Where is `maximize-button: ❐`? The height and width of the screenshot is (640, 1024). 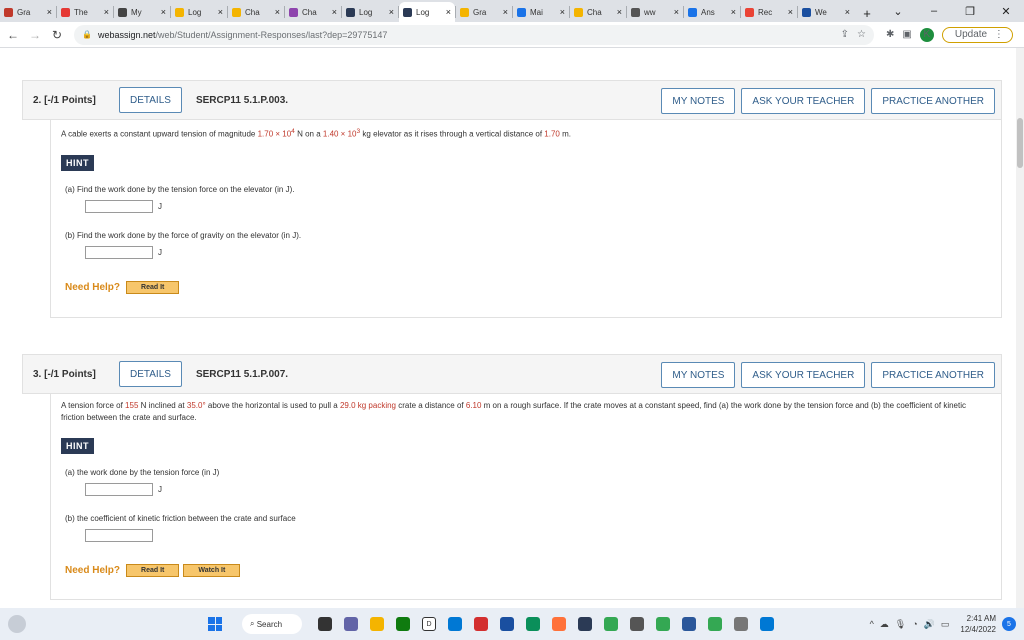 maximize-button: ❐ is located at coordinates (970, 11).